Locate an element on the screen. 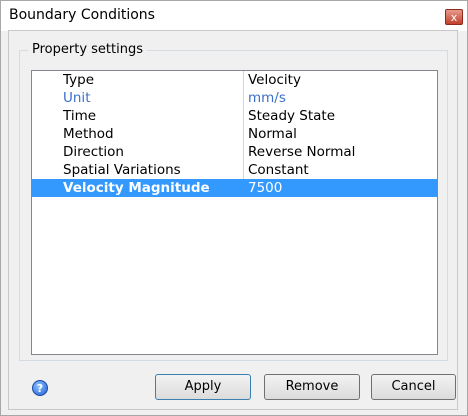 This screenshot has height=416, width=468. remove-button: Remove is located at coordinates (312, 387).